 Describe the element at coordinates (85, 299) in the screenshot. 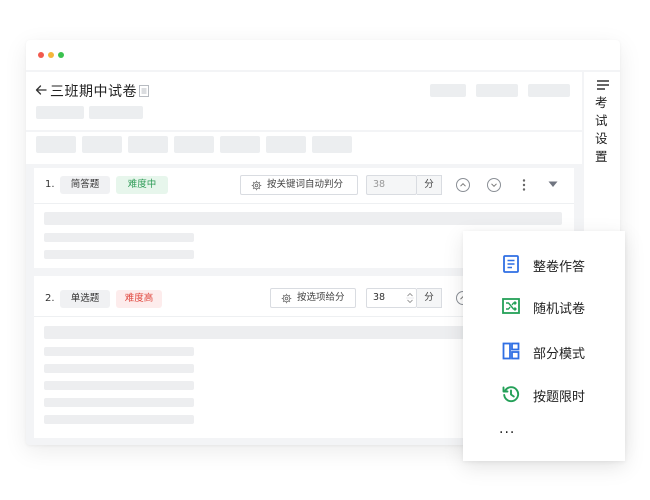

I see `question-type-tag: 单选题` at that location.